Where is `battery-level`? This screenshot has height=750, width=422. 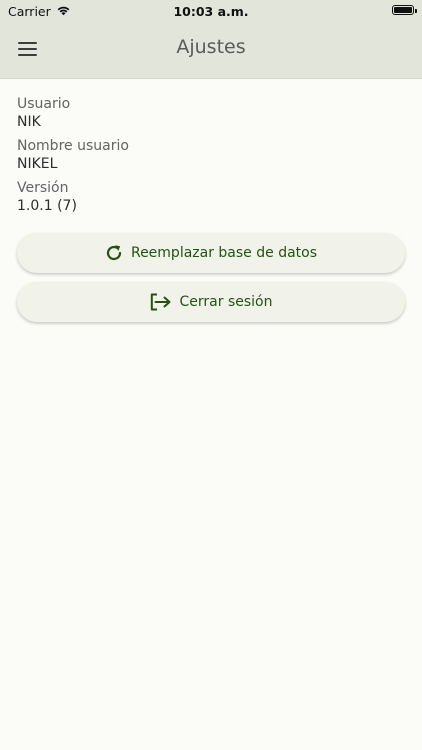
battery-level is located at coordinates (403, 10).